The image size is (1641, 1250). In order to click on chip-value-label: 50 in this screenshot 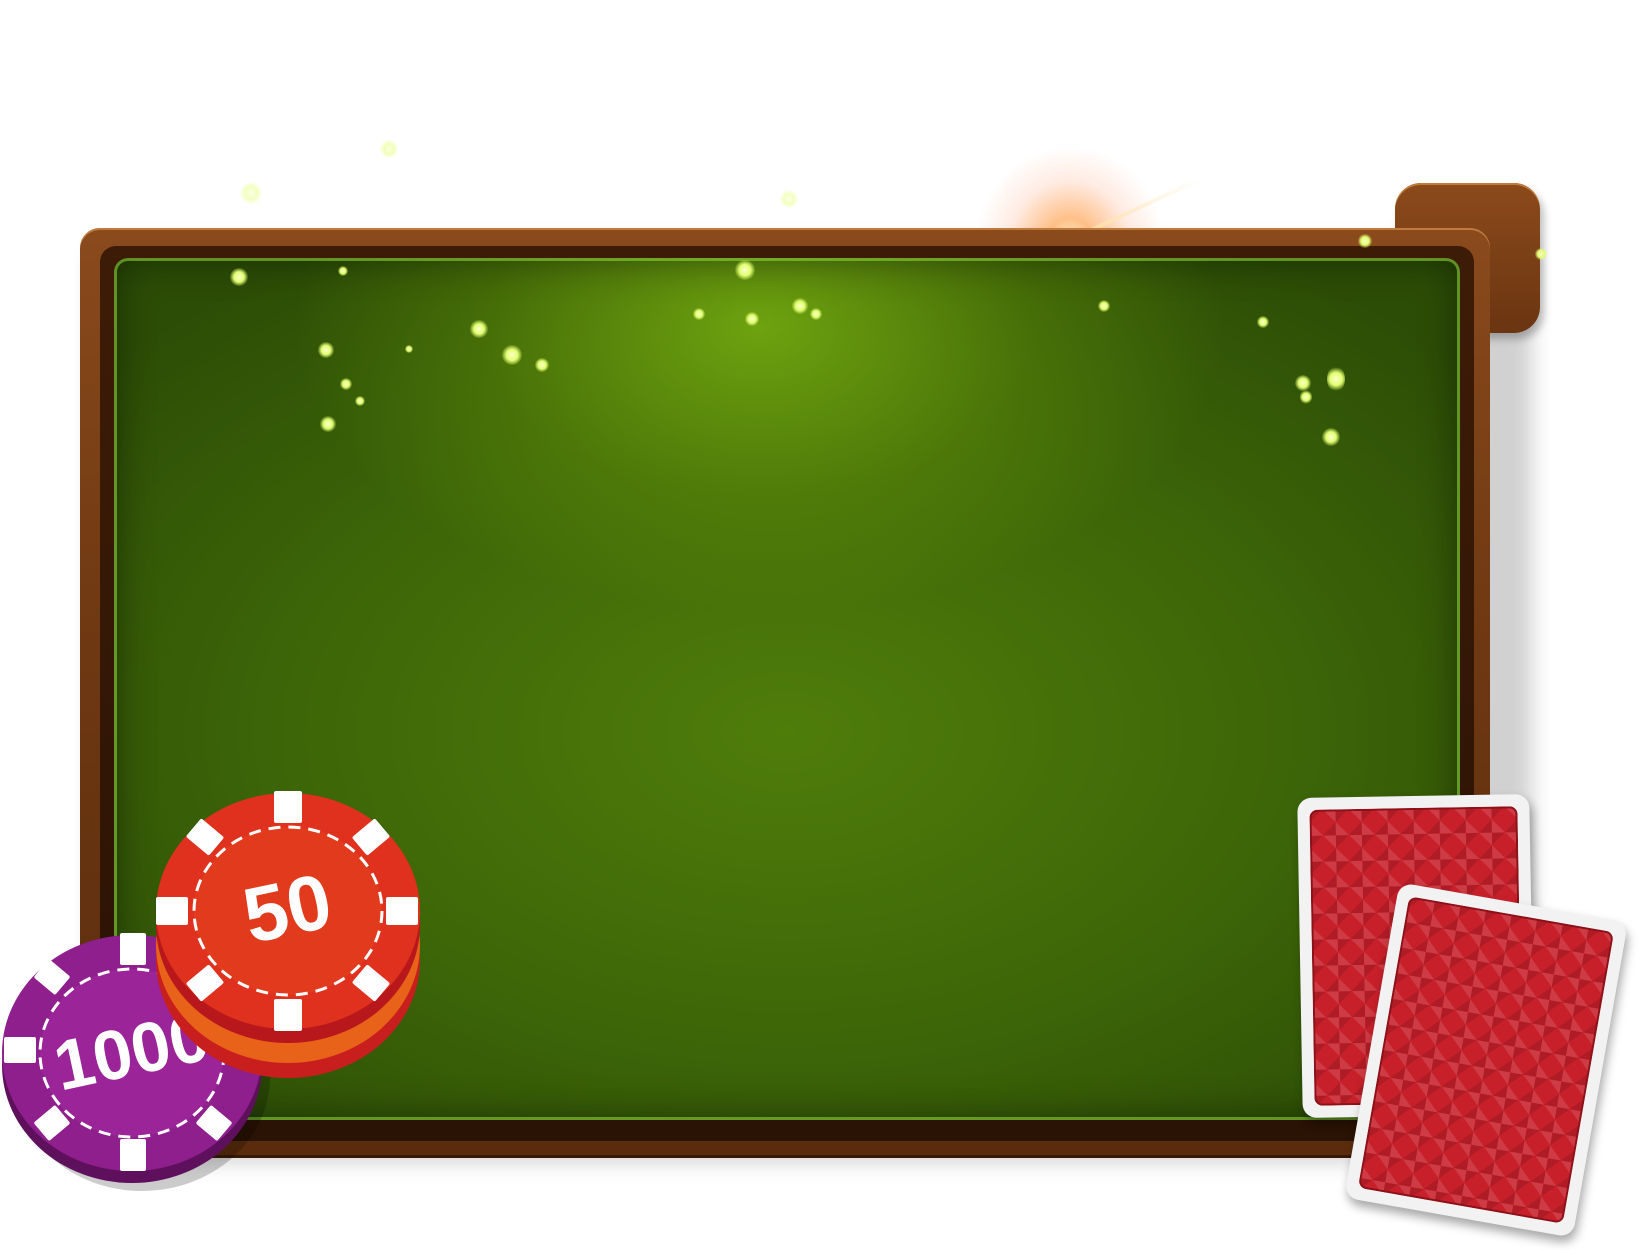, I will do `click(287, 908)`.